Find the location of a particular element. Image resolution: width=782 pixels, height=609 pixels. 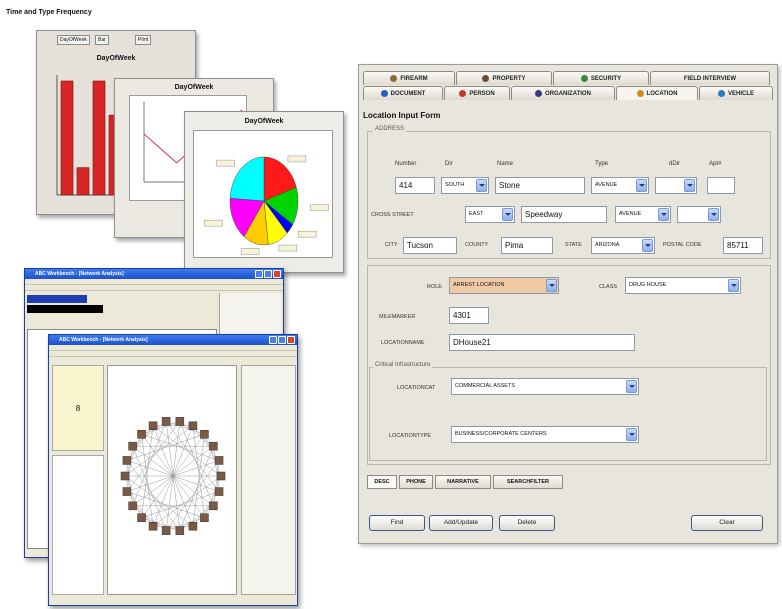

dir2-label: dDir is located at coordinates (675, 164).